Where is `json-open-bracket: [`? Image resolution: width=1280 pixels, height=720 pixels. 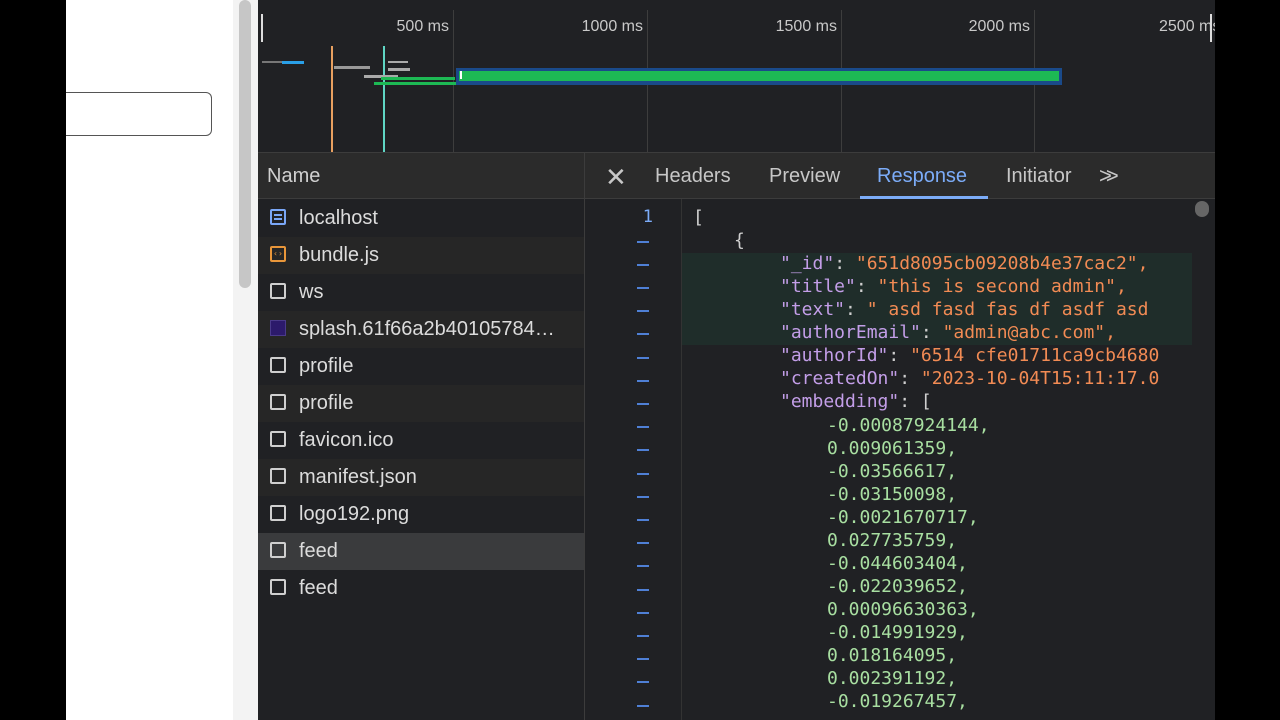 json-open-bracket: [ is located at coordinates (698, 217).